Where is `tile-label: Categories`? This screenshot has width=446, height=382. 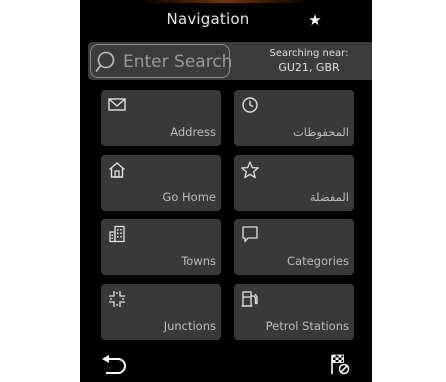 tile-label: Categories is located at coordinates (318, 261).